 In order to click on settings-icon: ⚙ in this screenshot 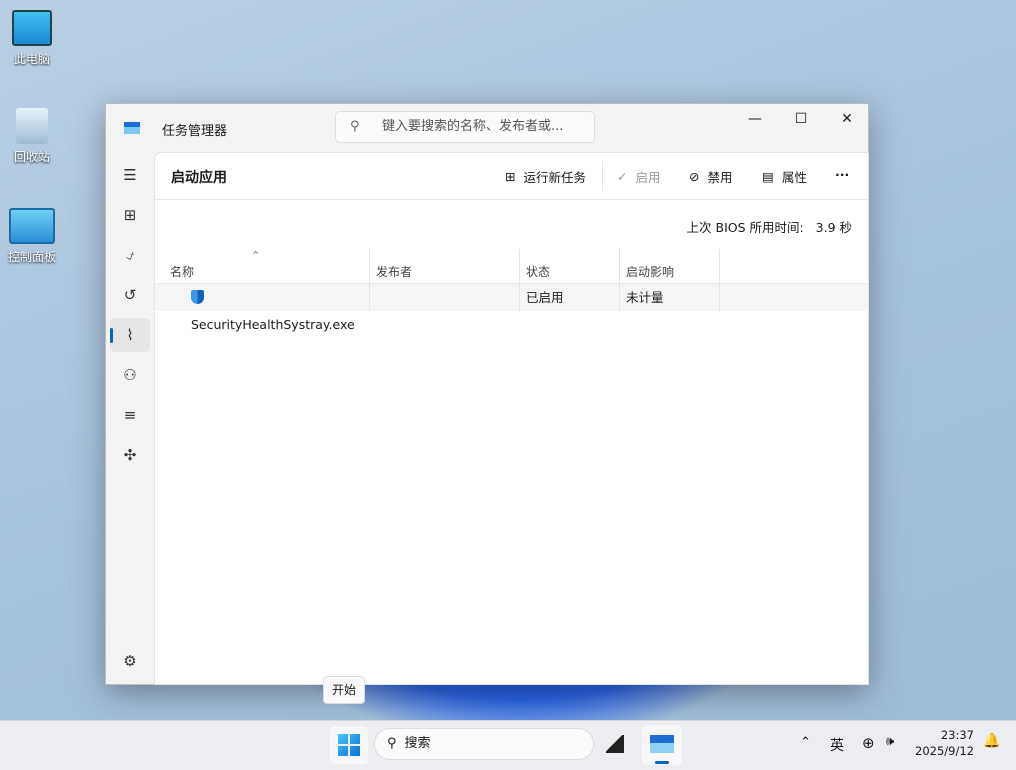, I will do `click(130, 661)`.